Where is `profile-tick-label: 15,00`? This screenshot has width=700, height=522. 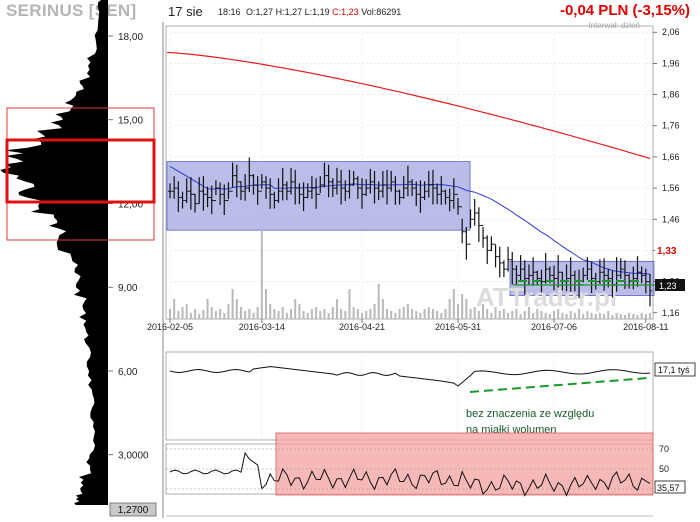 profile-tick-label: 15,00 is located at coordinates (130, 121).